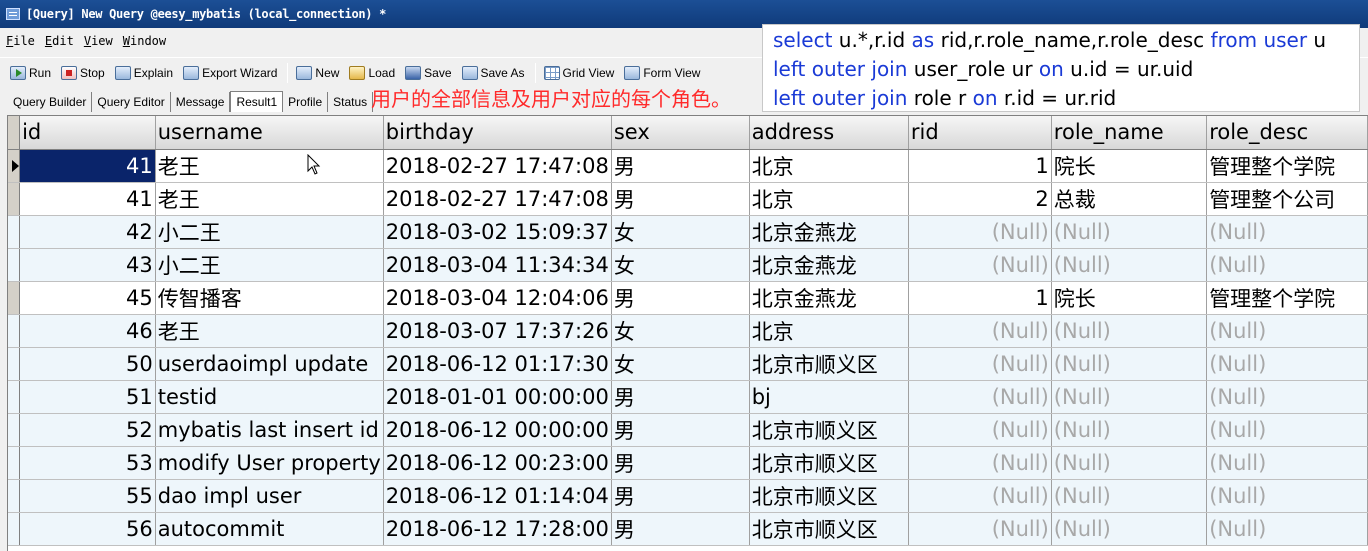  I want to click on explain-button: Explain, so click(143, 72).